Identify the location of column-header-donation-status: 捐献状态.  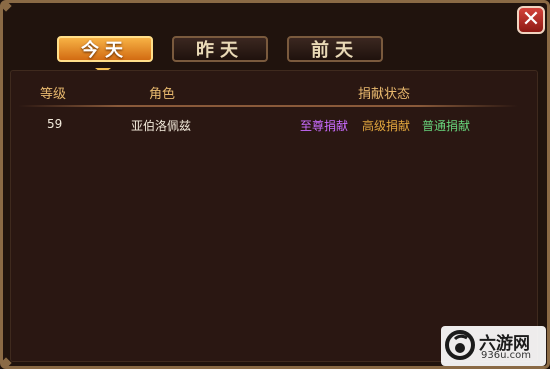
(384, 94).